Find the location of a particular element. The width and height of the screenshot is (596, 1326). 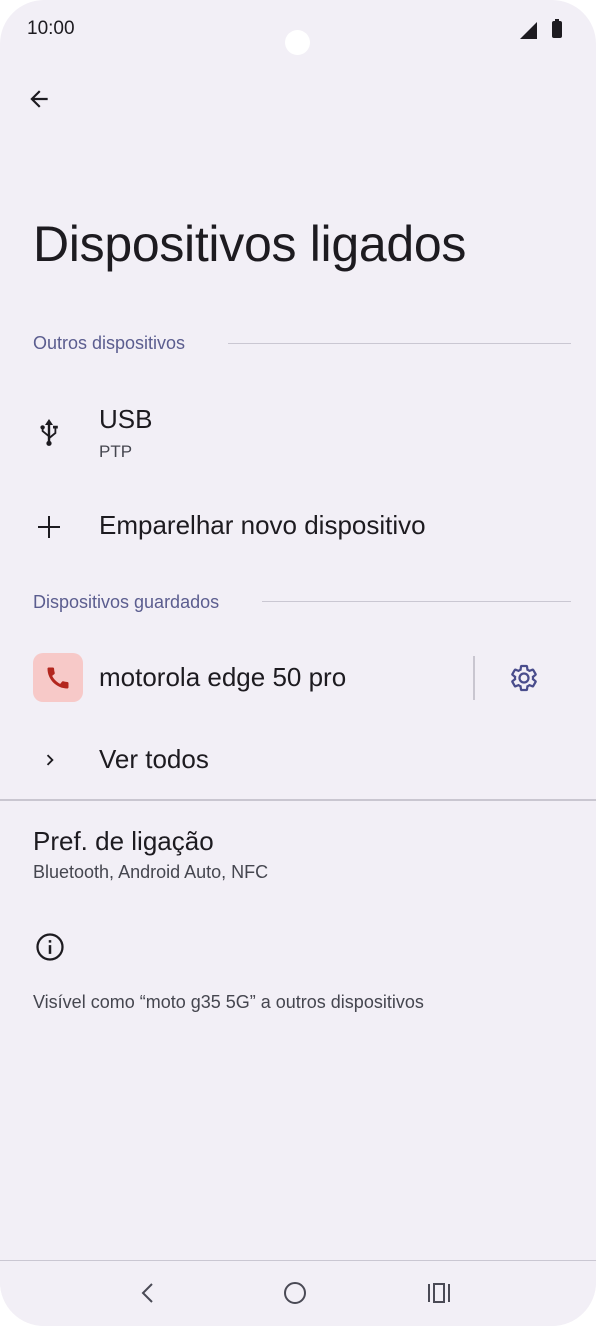

battery-icon is located at coordinates (557, 28).